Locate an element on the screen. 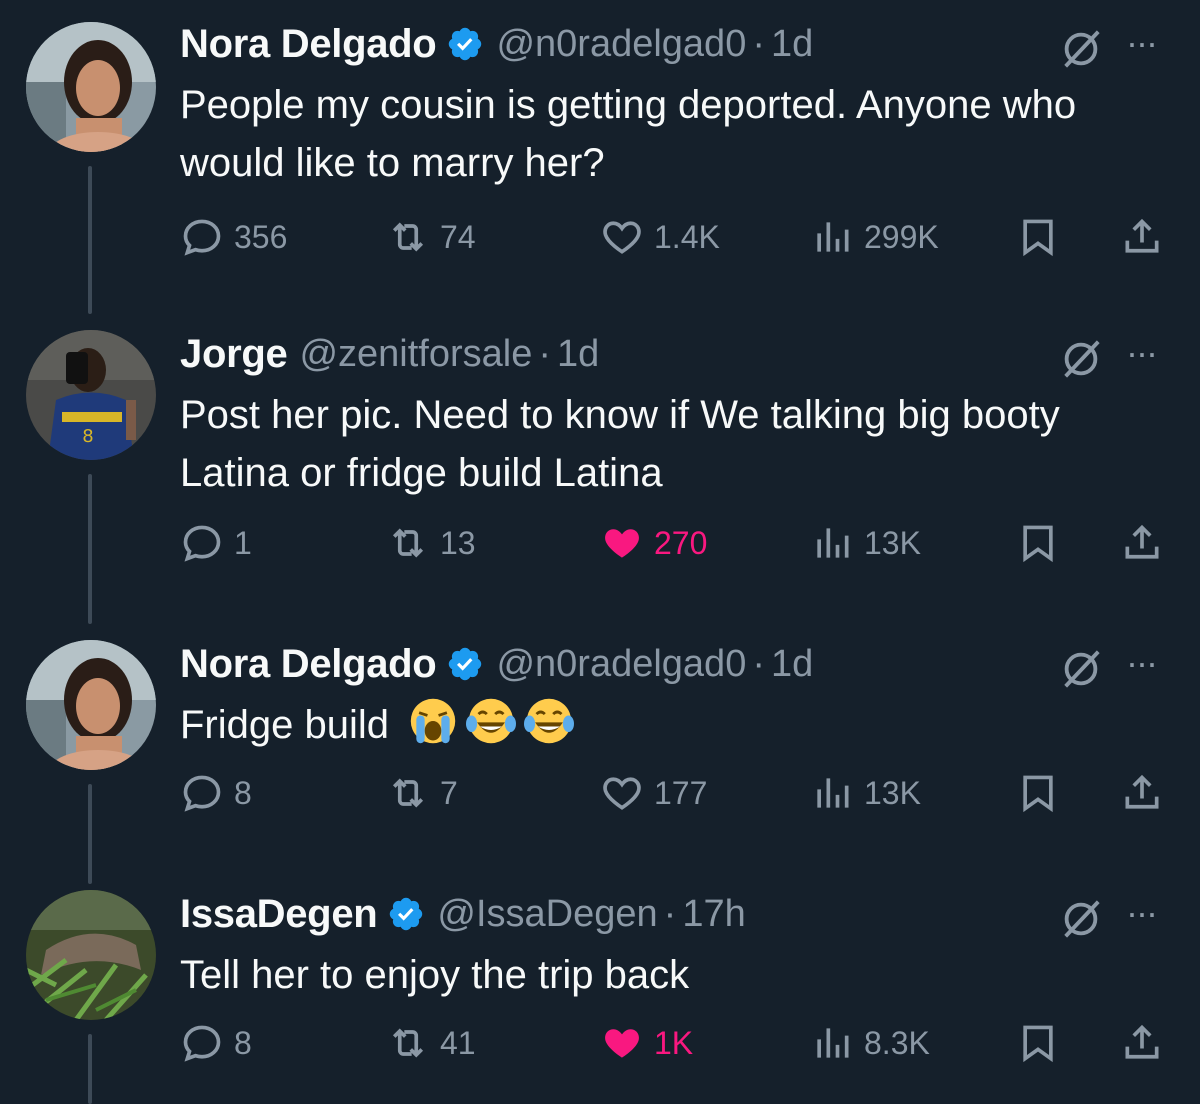 This screenshot has height=1104, width=1200. handle: @IssaDegen is located at coordinates (547, 914).